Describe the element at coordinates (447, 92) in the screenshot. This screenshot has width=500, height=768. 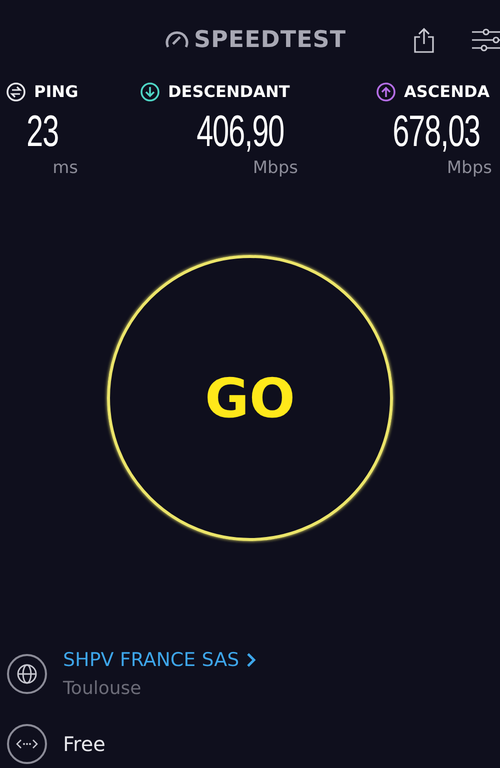
I see `metric-label: ASCENDA` at that location.